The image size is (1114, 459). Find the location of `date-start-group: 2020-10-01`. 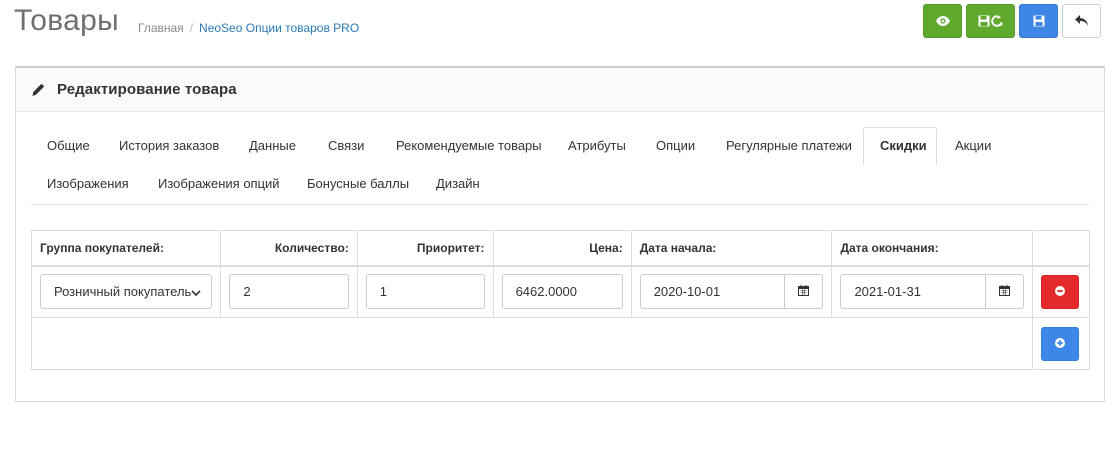

date-start-group: 2020-10-01 is located at coordinates (731, 292).